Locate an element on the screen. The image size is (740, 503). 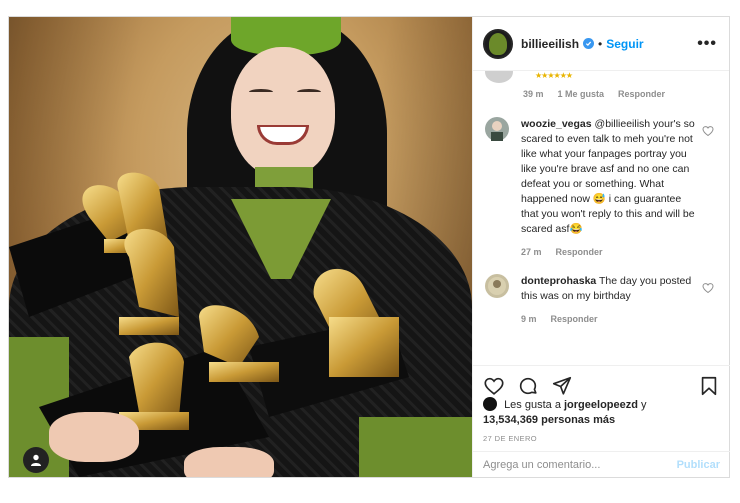
avatar is located at coordinates (498, 43).